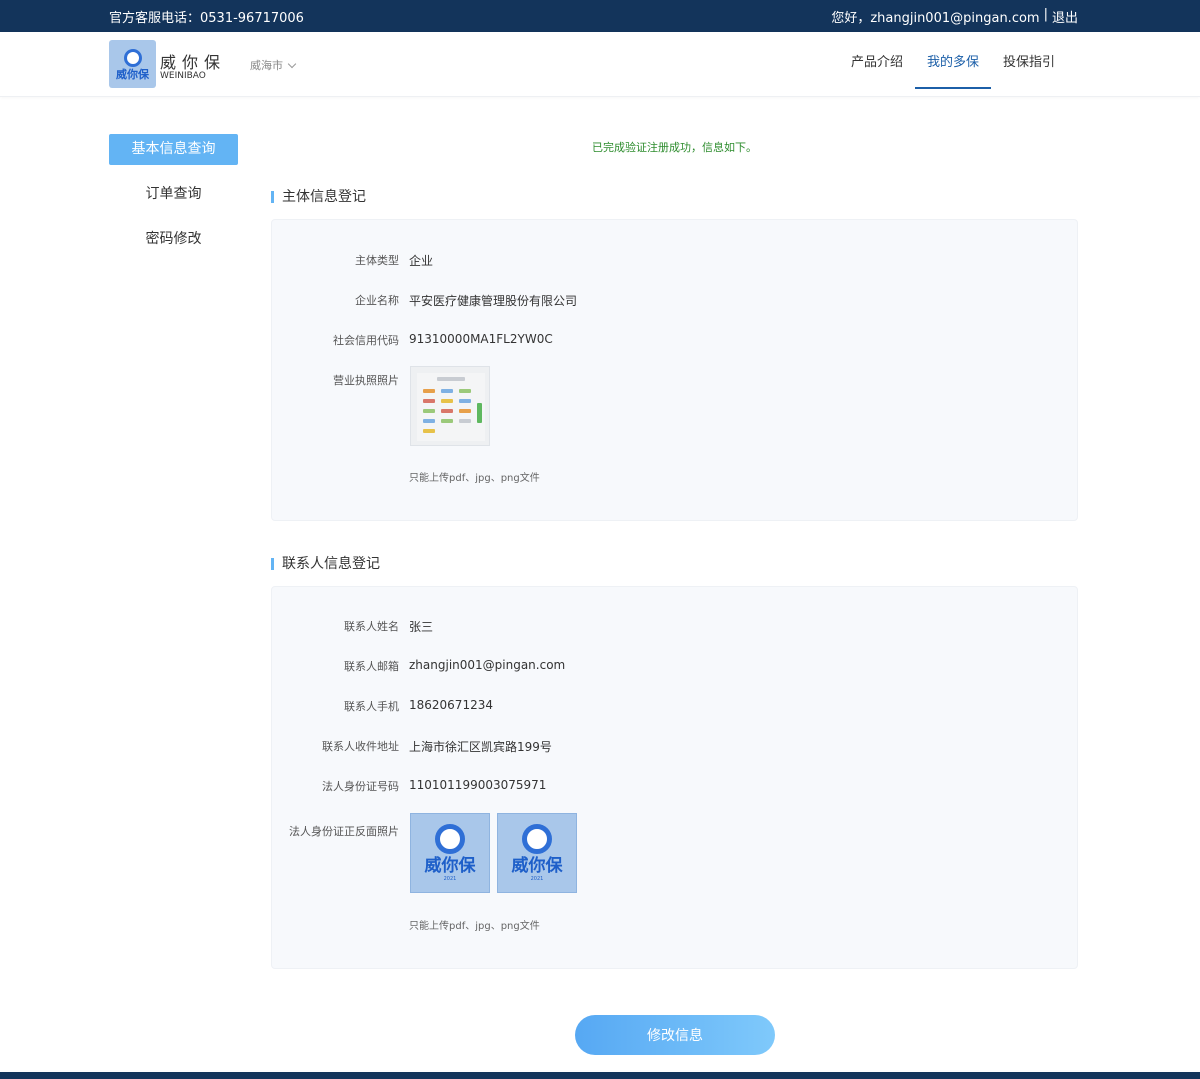 The width and height of the screenshot is (1200, 1079). I want to click on contact-phone-label: 联系人手机, so click(371, 706).